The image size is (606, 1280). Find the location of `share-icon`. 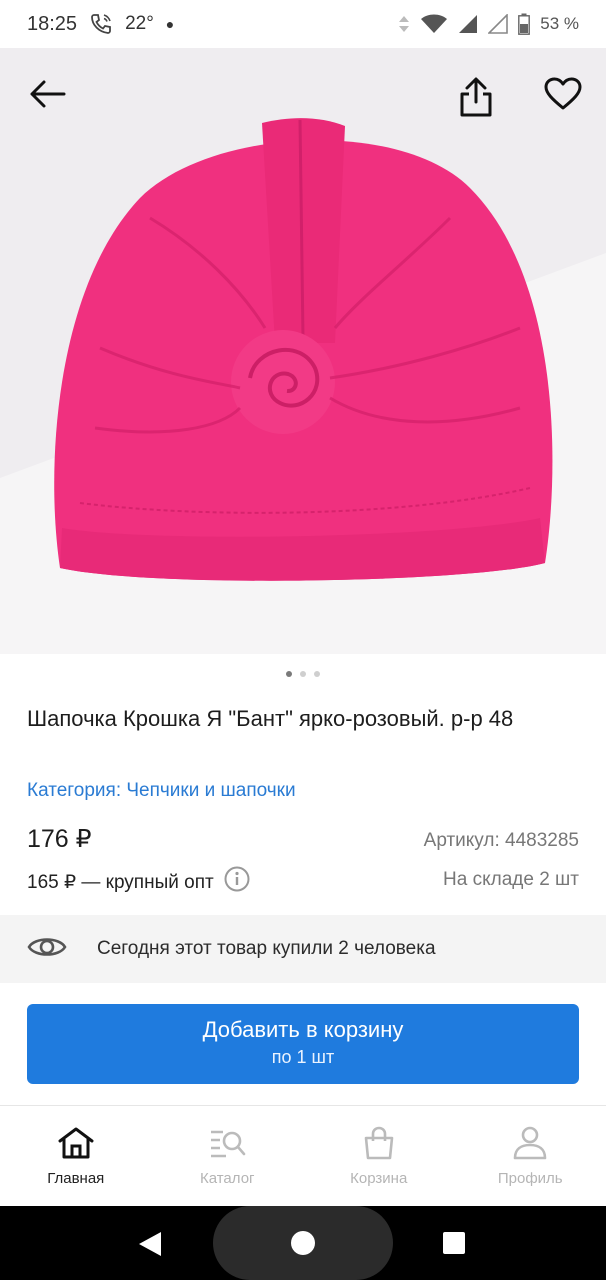

share-icon is located at coordinates (476, 97).